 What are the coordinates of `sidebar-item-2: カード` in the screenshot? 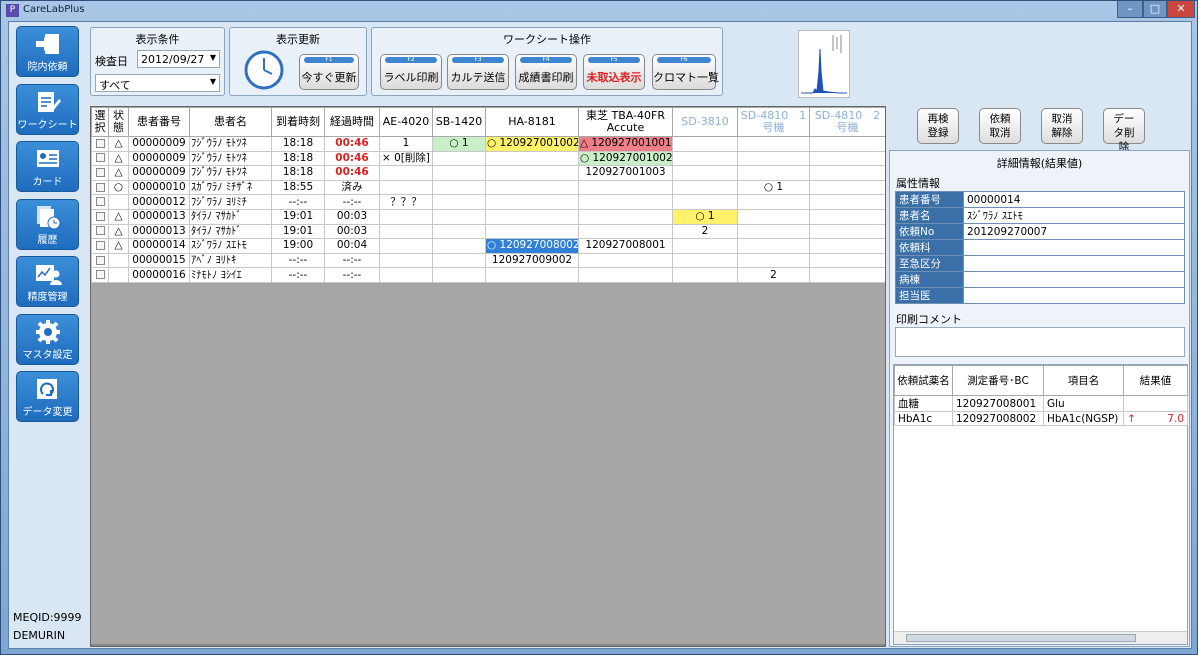 It's located at (47, 166).